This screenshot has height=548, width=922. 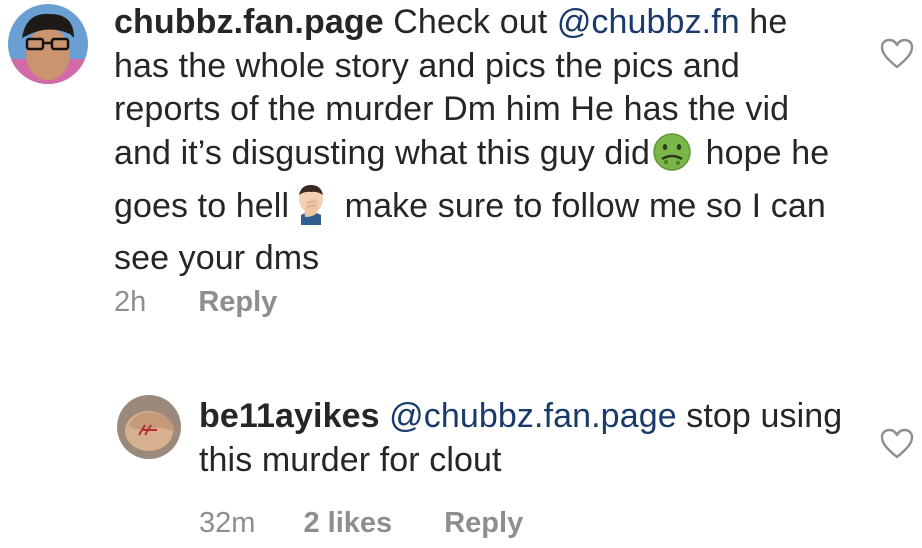 What do you see at coordinates (195, 302) in the screenshot?
I see `comment-meta: 2h Reply` at bounding box center [195, 302].